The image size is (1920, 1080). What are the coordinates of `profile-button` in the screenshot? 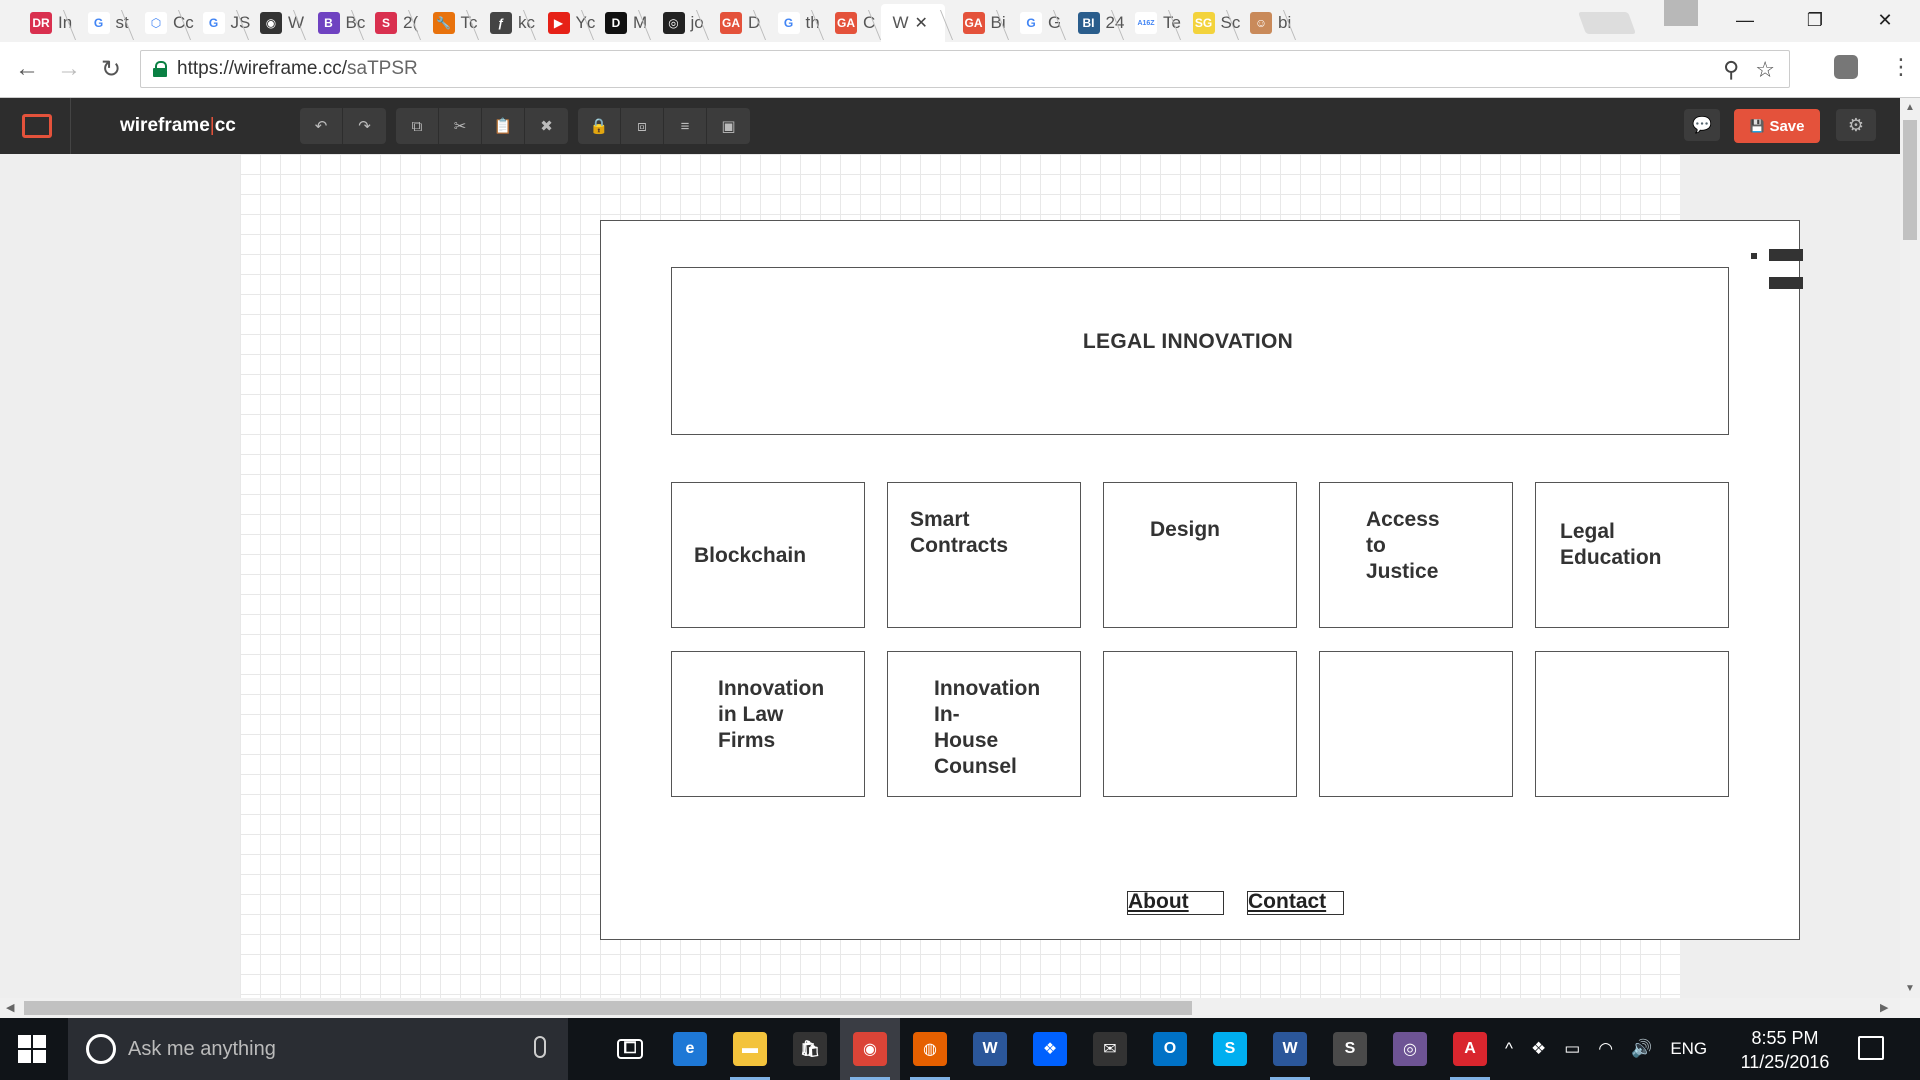 It's located at (1681, 13).